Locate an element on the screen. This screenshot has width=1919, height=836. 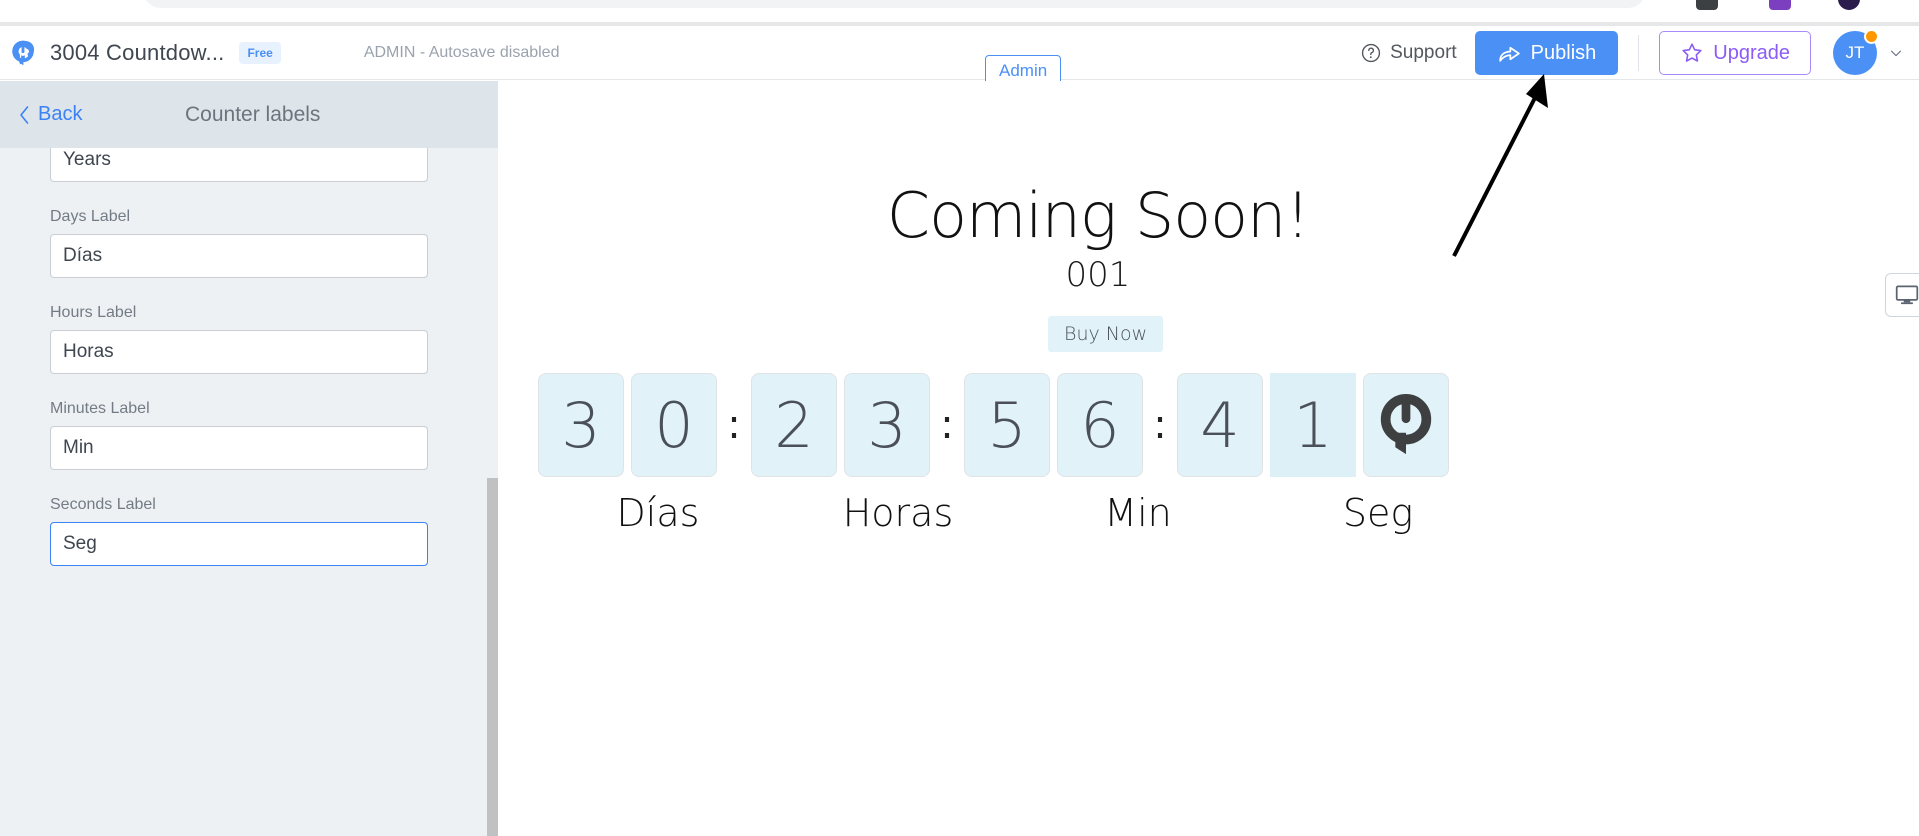
upgrade-label: Upgrade is located at coordinates (1751, 52).